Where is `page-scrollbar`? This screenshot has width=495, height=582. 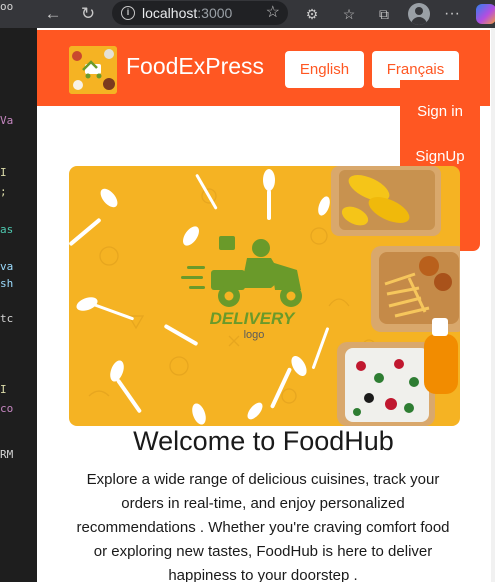 page-scrollbar is located at coordinates (493, 305).